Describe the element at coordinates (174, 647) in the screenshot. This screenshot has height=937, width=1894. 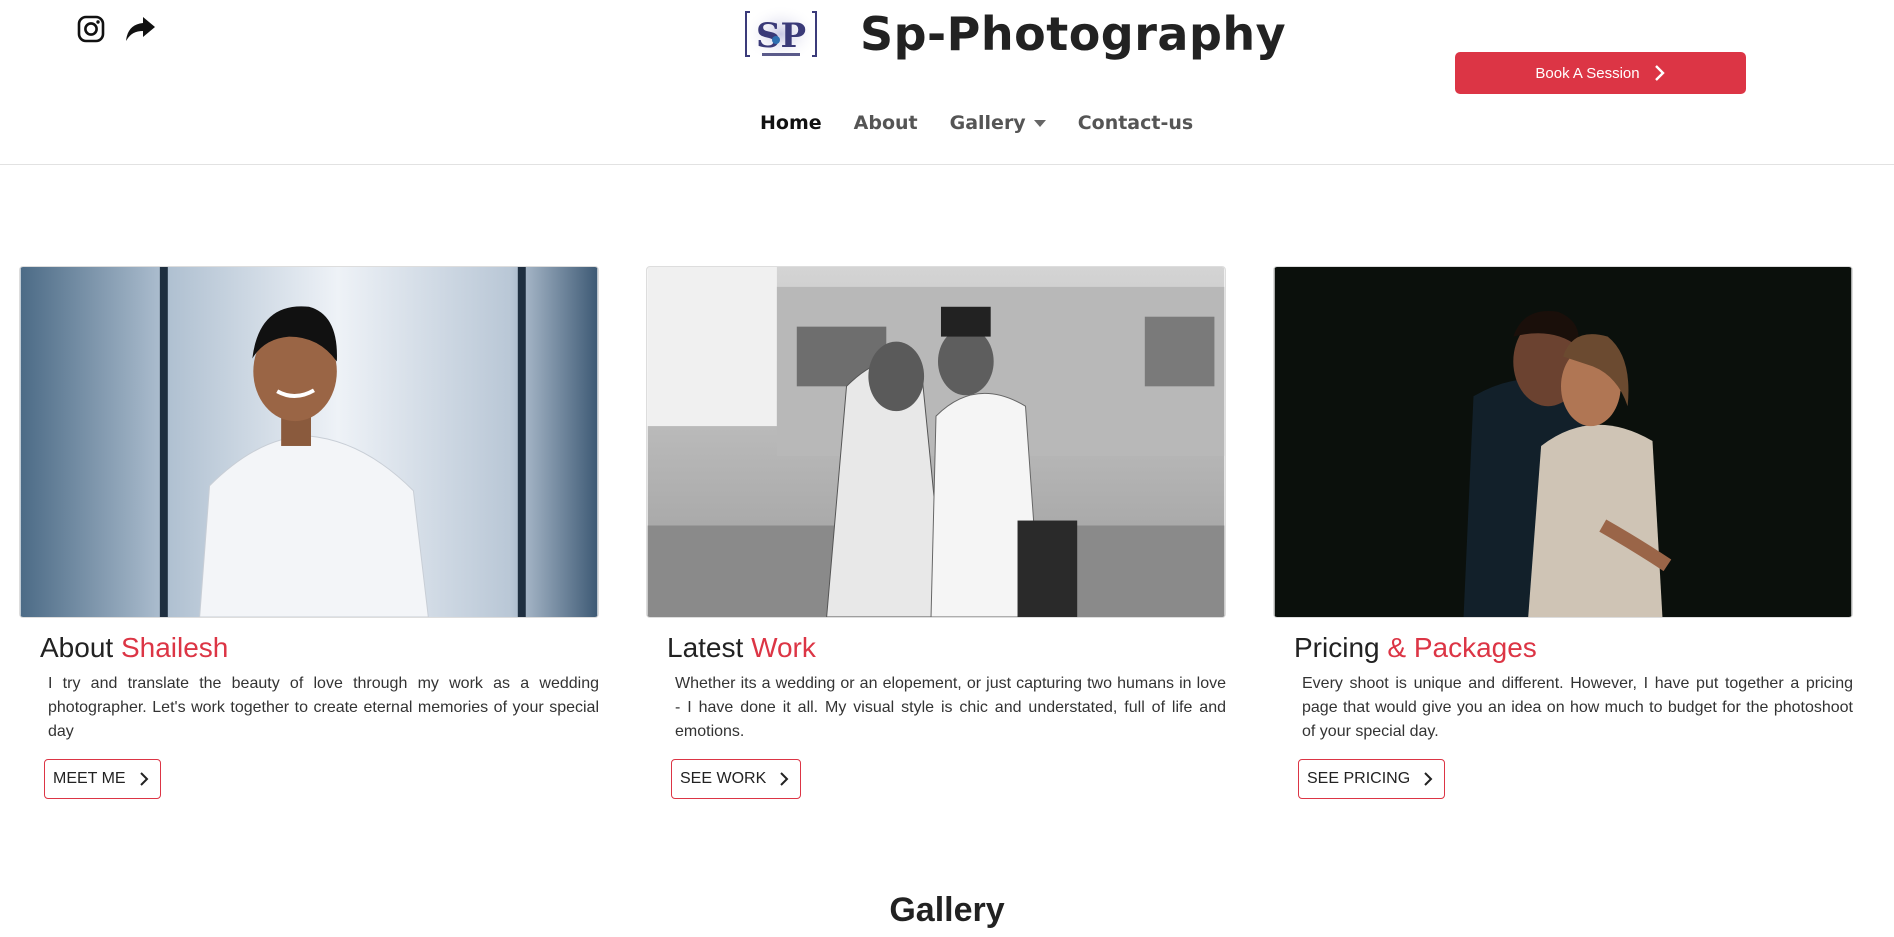
I see `card-title-accent: Shailesh` at that location.